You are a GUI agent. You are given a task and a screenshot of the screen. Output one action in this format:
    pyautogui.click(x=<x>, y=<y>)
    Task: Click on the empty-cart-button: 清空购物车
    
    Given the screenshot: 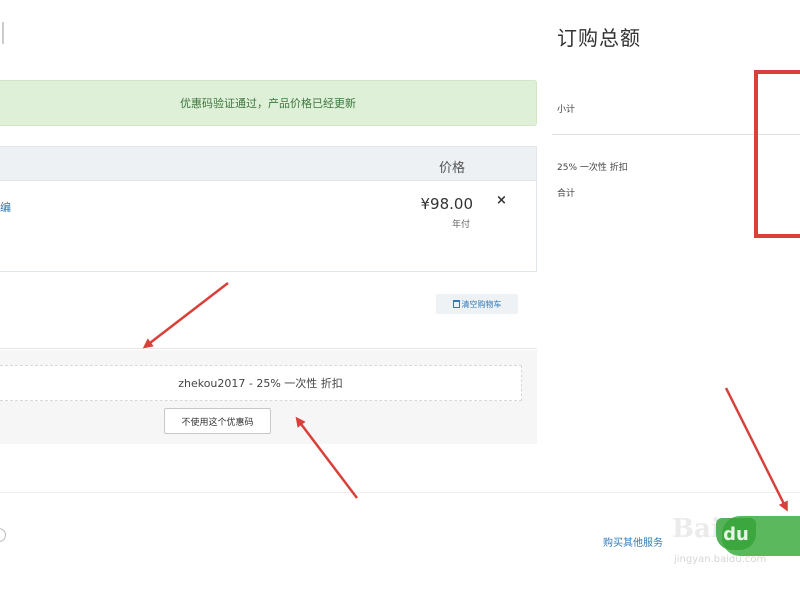 What is the action you would take?
    pyautogui.click(x=477, y=304)
    